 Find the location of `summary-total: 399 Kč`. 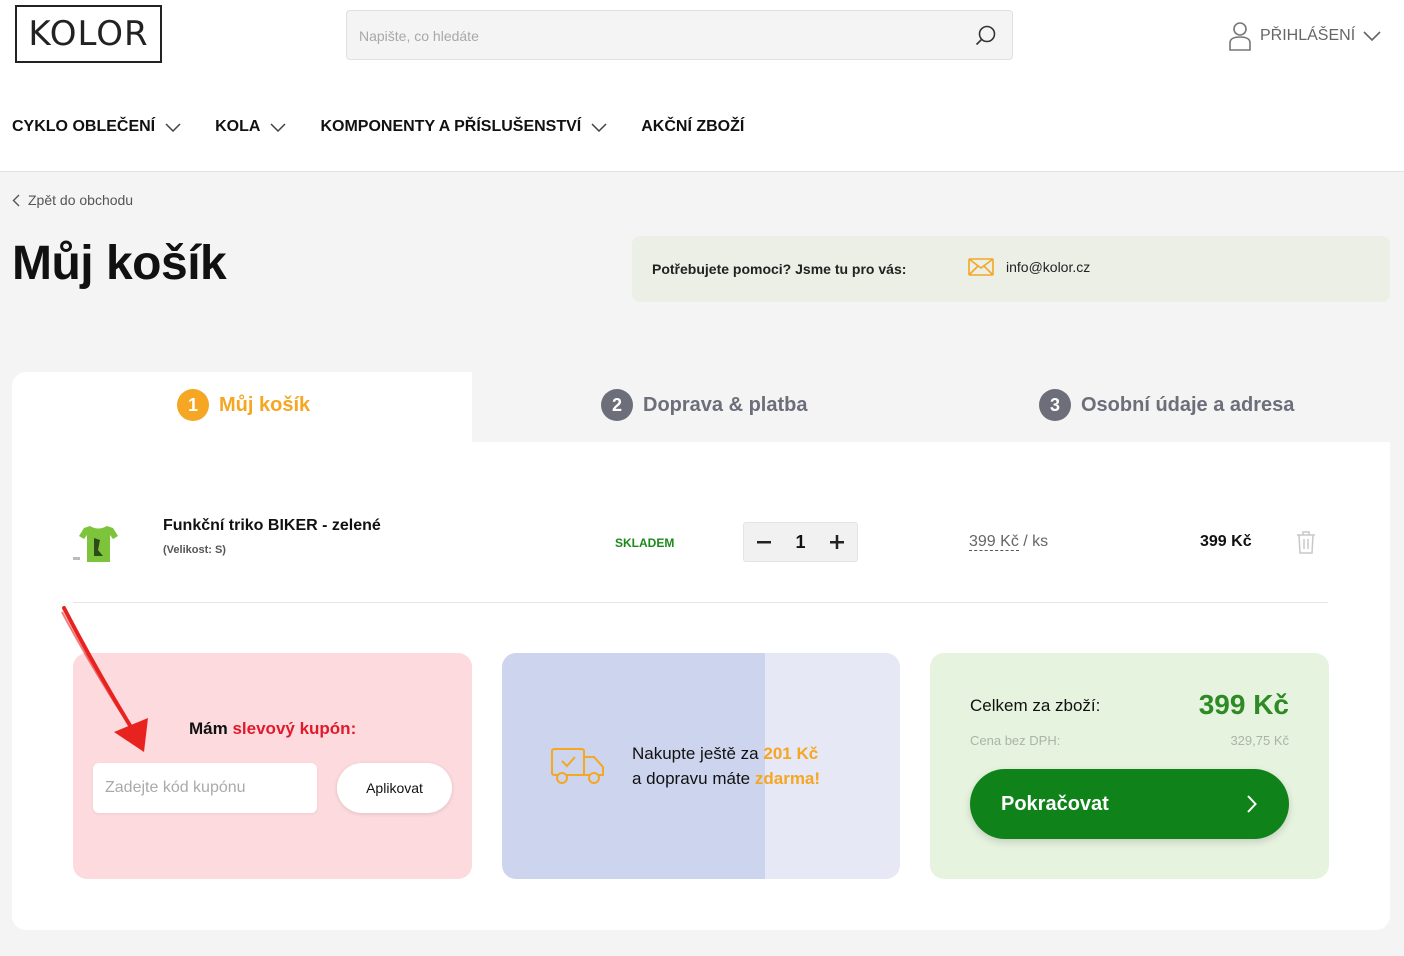

summary-total: 399 Kč is located at coordinates (1243, 704).